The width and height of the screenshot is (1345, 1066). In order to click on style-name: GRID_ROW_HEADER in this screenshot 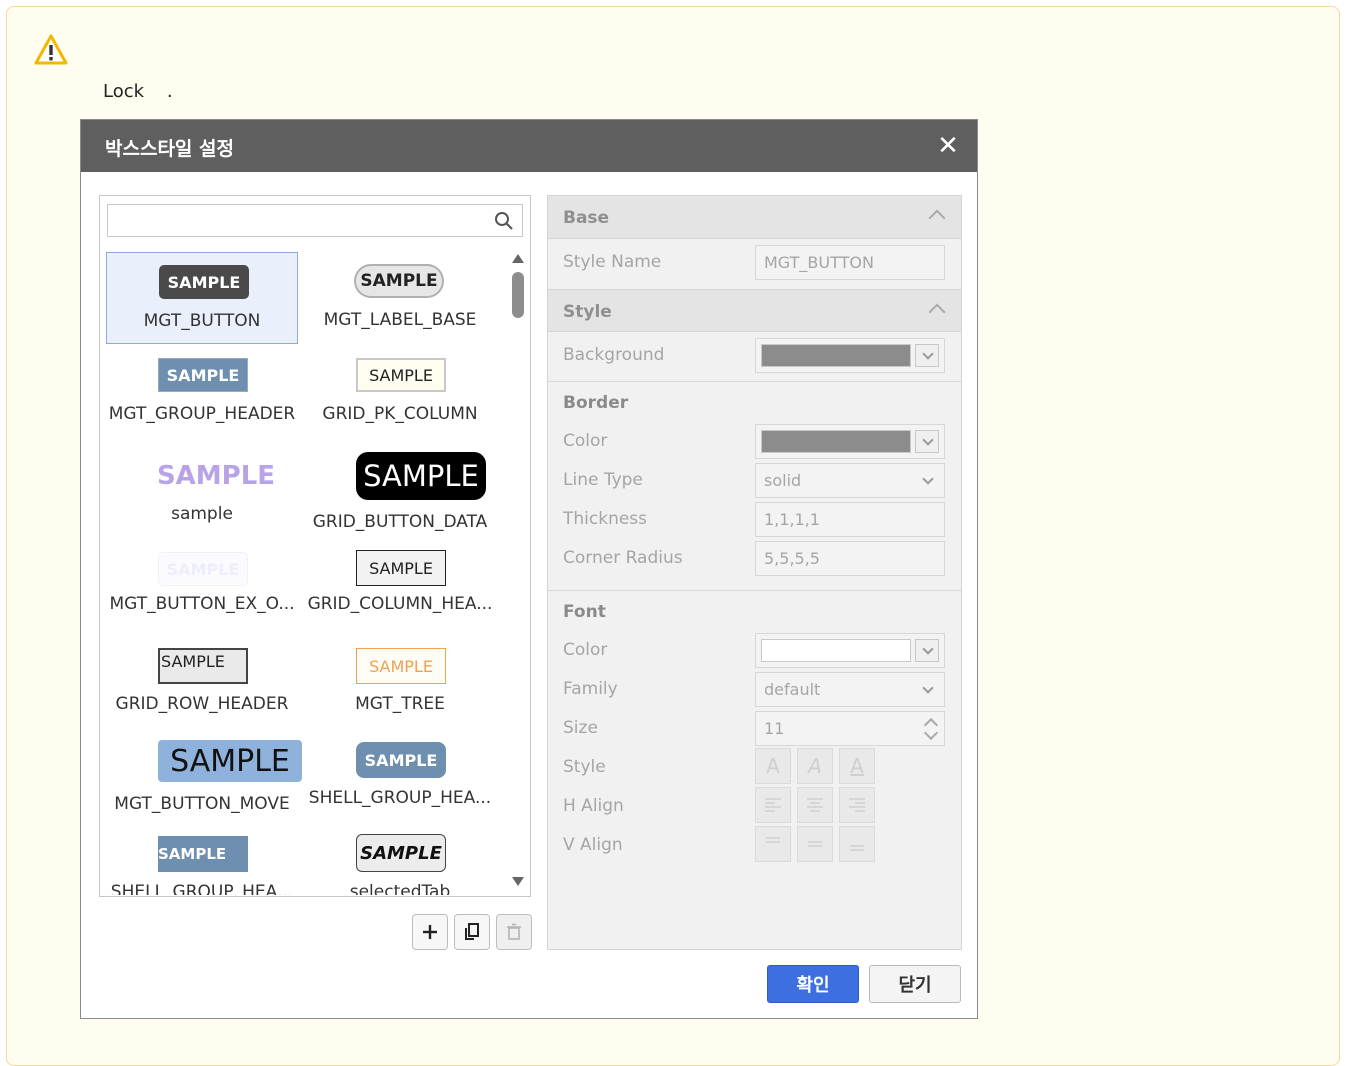, I will do `click(202, 704)`.